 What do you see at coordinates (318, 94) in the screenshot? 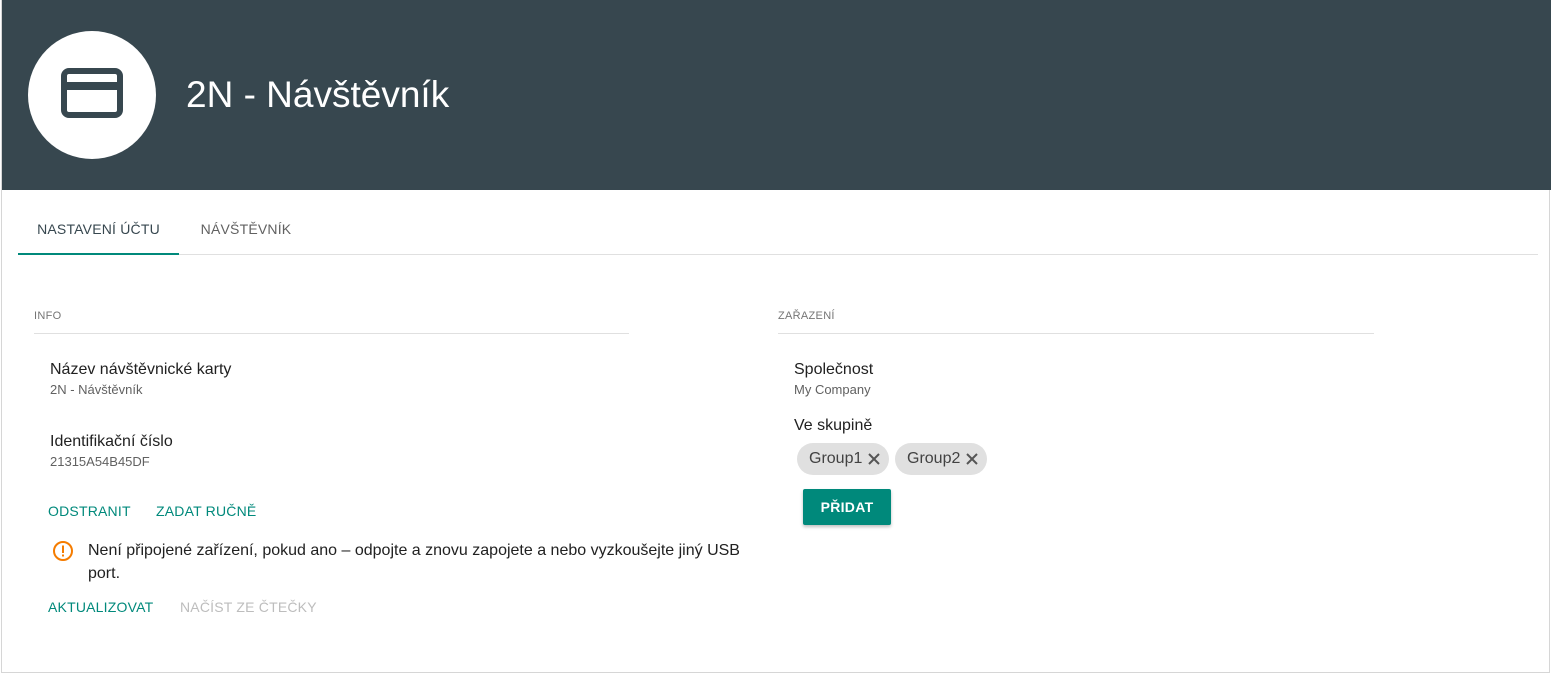
I see `page-title: 2N - Návštěvník` at bounding box center [318, 94].